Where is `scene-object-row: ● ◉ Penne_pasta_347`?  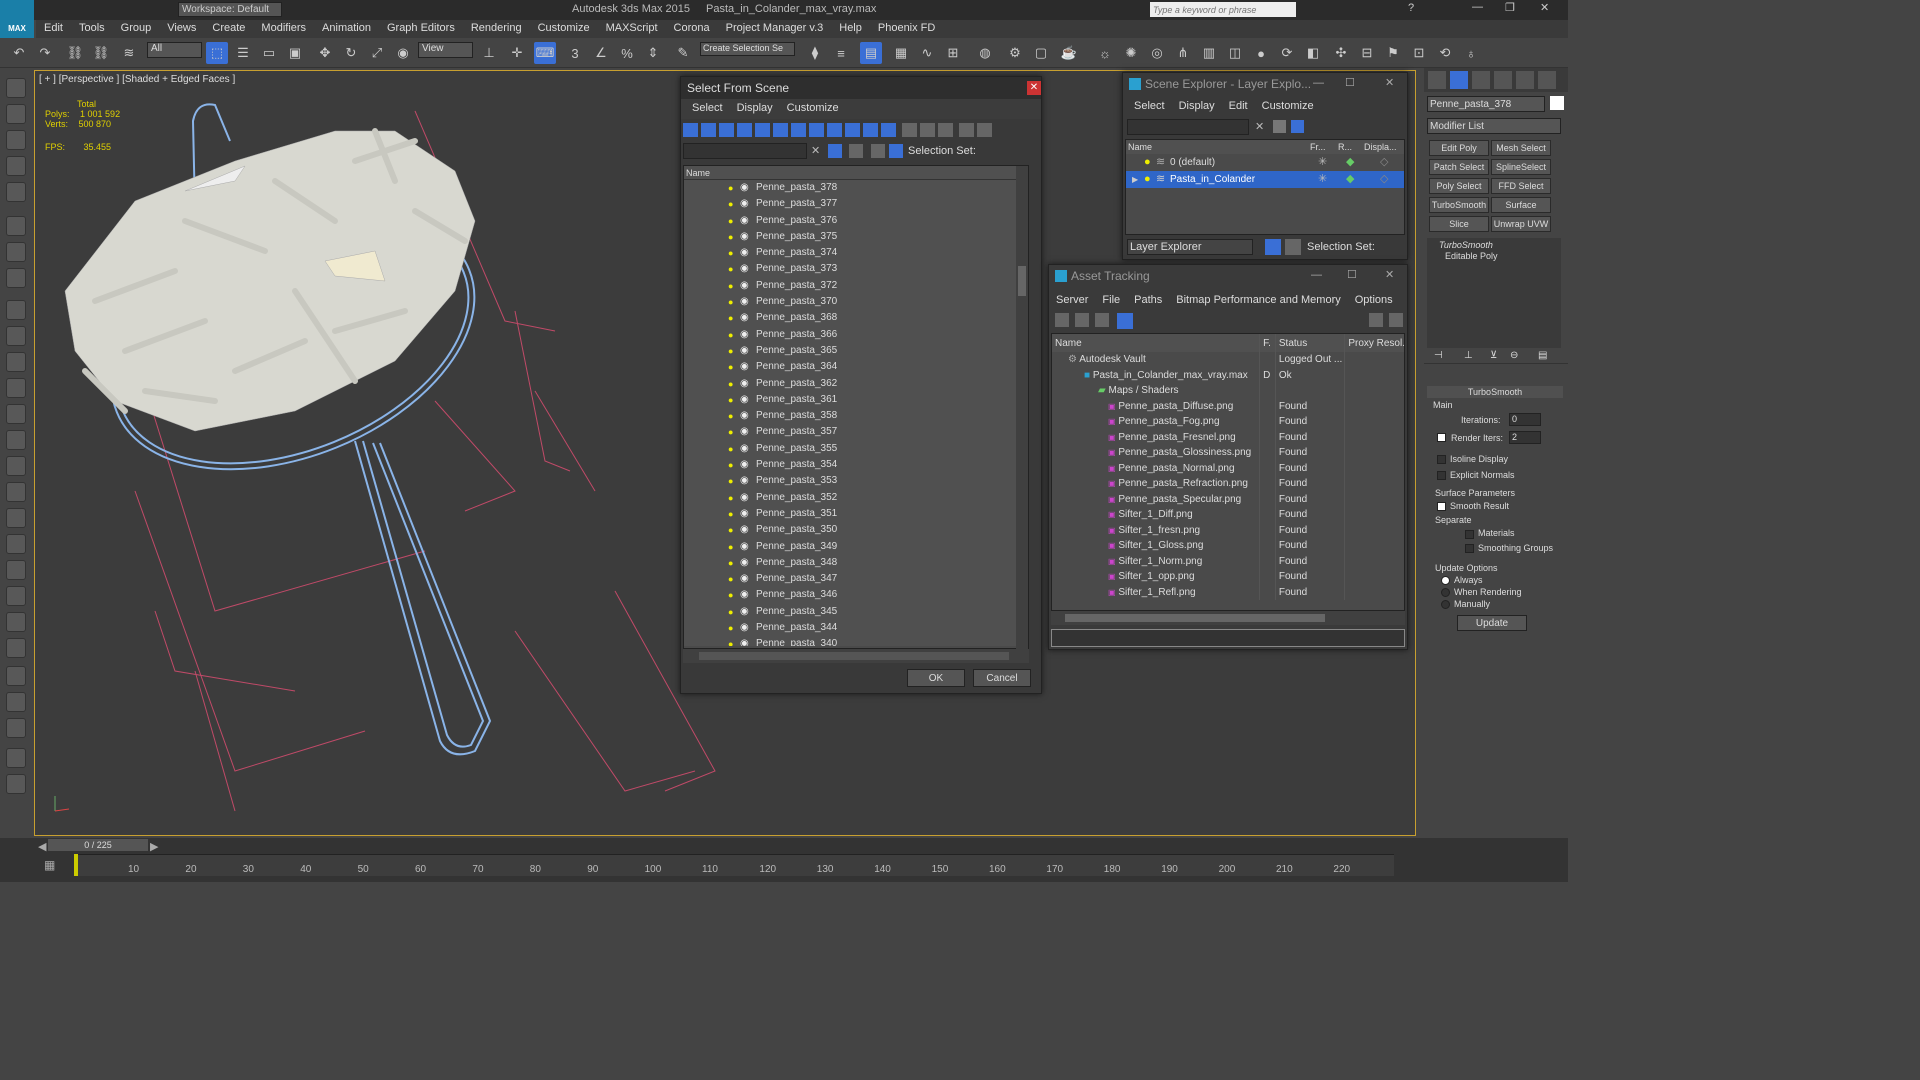 scene-object-row: ● ◉ Penne_pasta_347 is located at coordinates (856, 579).